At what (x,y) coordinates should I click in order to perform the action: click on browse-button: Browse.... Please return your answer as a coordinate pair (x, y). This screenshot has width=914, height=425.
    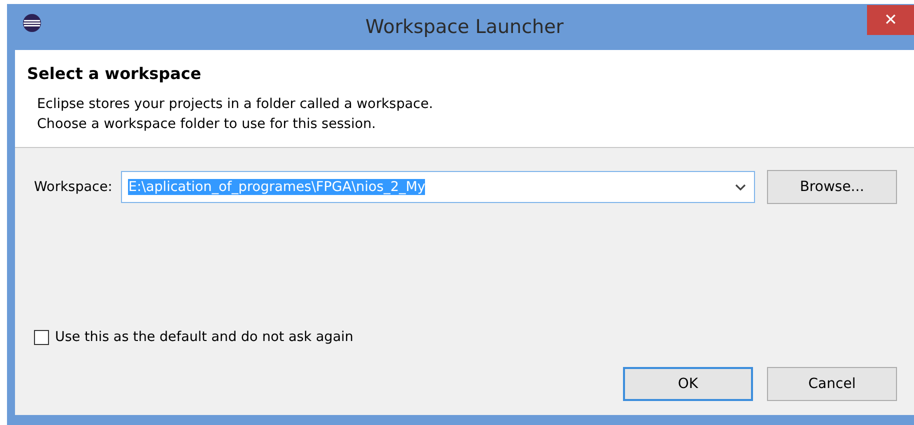
    Looking at the image, I should click on (832, 187).